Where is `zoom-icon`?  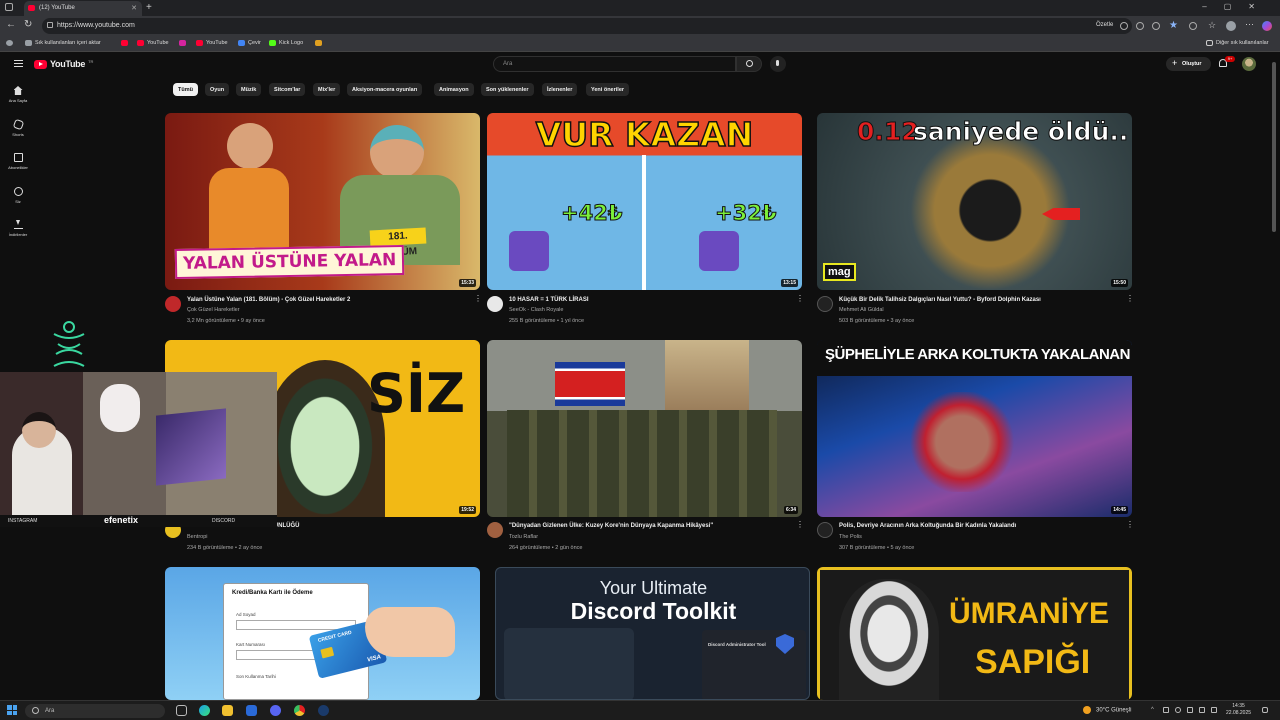 zoom-icon is located at coordinates (1156, 26).